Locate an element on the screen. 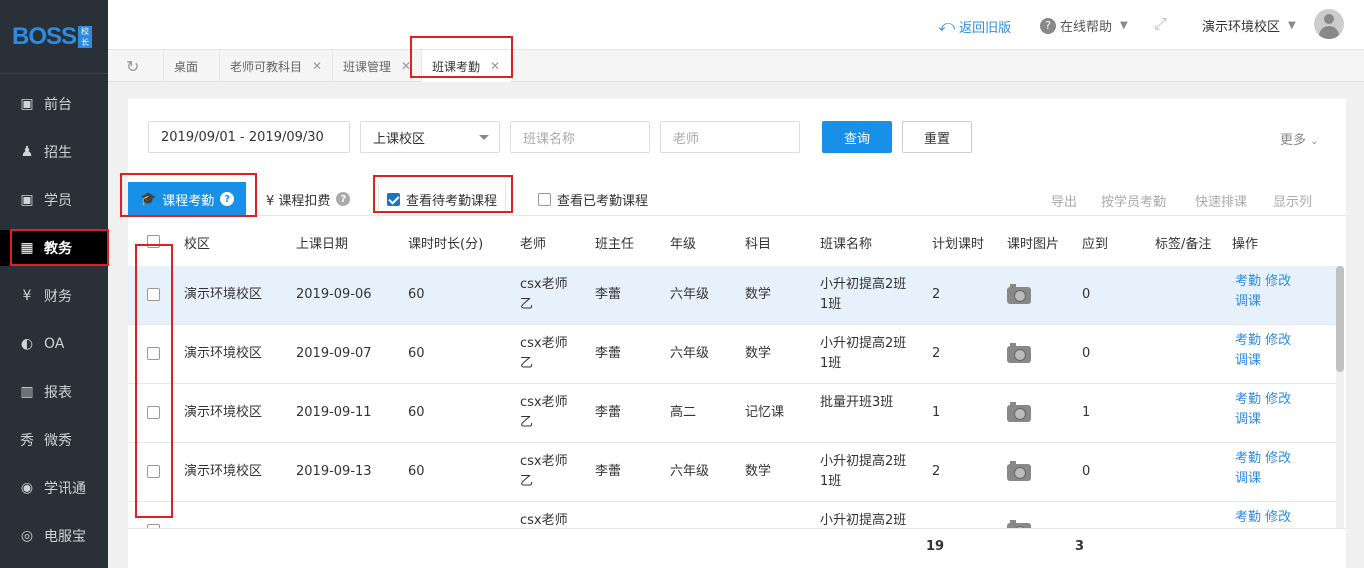 This screenshot has width=1364, height=568. user-avatar is located at coordinates (1329, 24).